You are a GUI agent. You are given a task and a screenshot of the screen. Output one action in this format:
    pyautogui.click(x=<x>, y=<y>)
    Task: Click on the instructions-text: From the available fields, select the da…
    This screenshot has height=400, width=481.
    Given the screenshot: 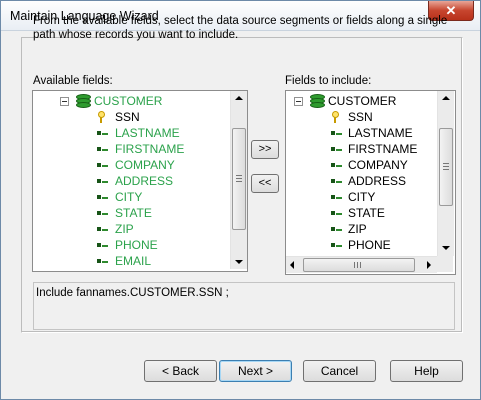 What is the action you would take?
    pyautogui.click(x=240, y=28)
    